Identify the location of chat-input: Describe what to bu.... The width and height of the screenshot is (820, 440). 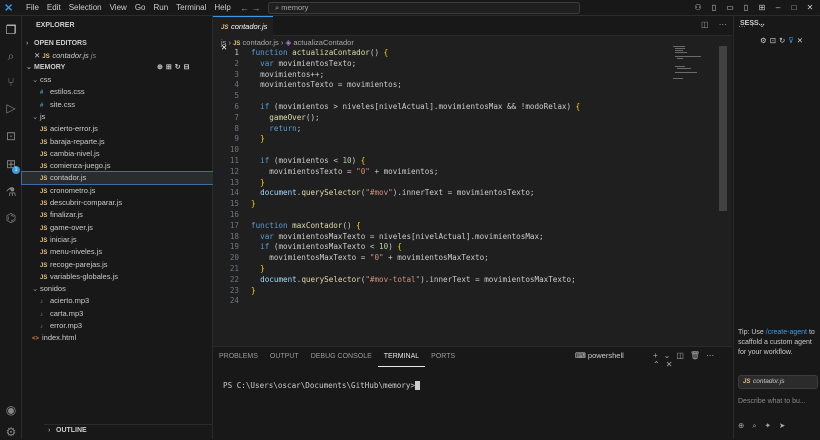
(778, 401).